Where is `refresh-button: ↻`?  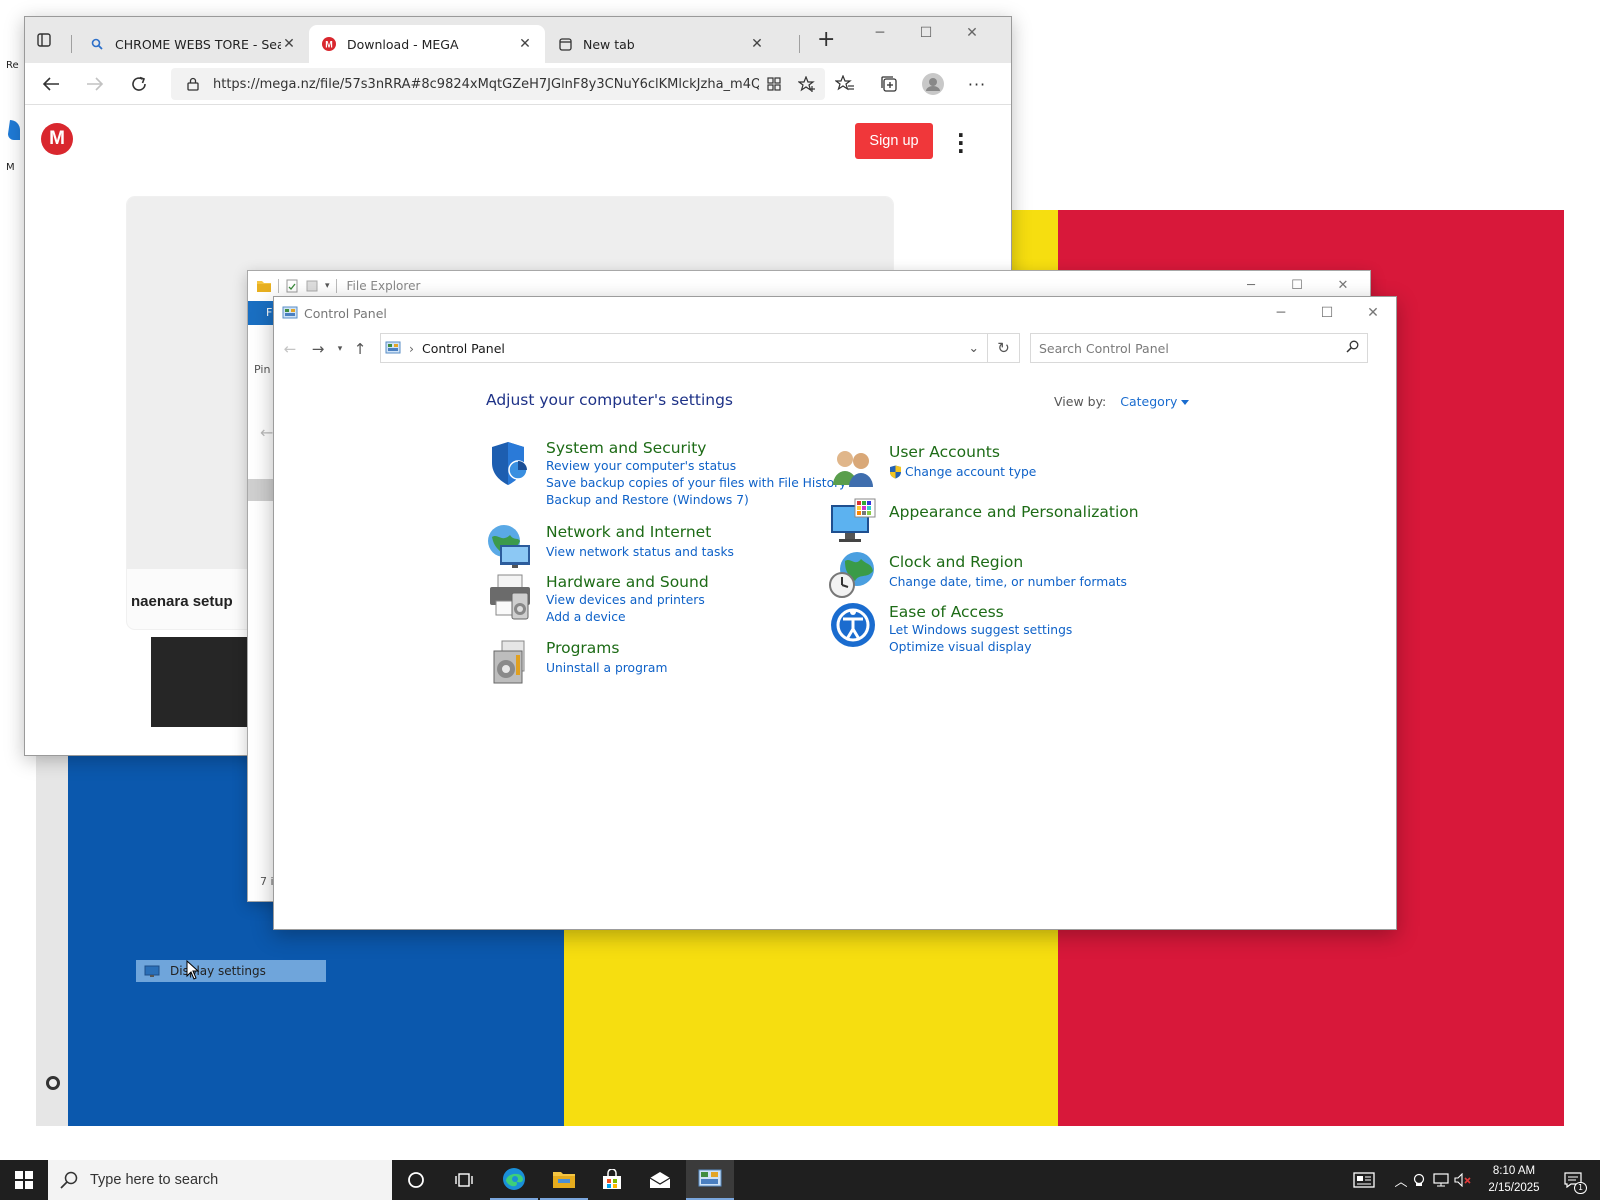
refresh-button: ↻ is located at coordinates (1004, 348).